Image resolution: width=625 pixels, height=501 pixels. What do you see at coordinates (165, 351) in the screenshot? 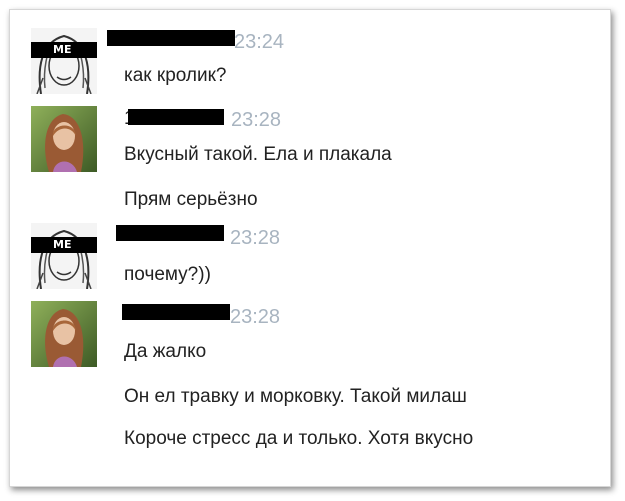
I see `message-text: Да жалко` at bounding box center [165, 351].